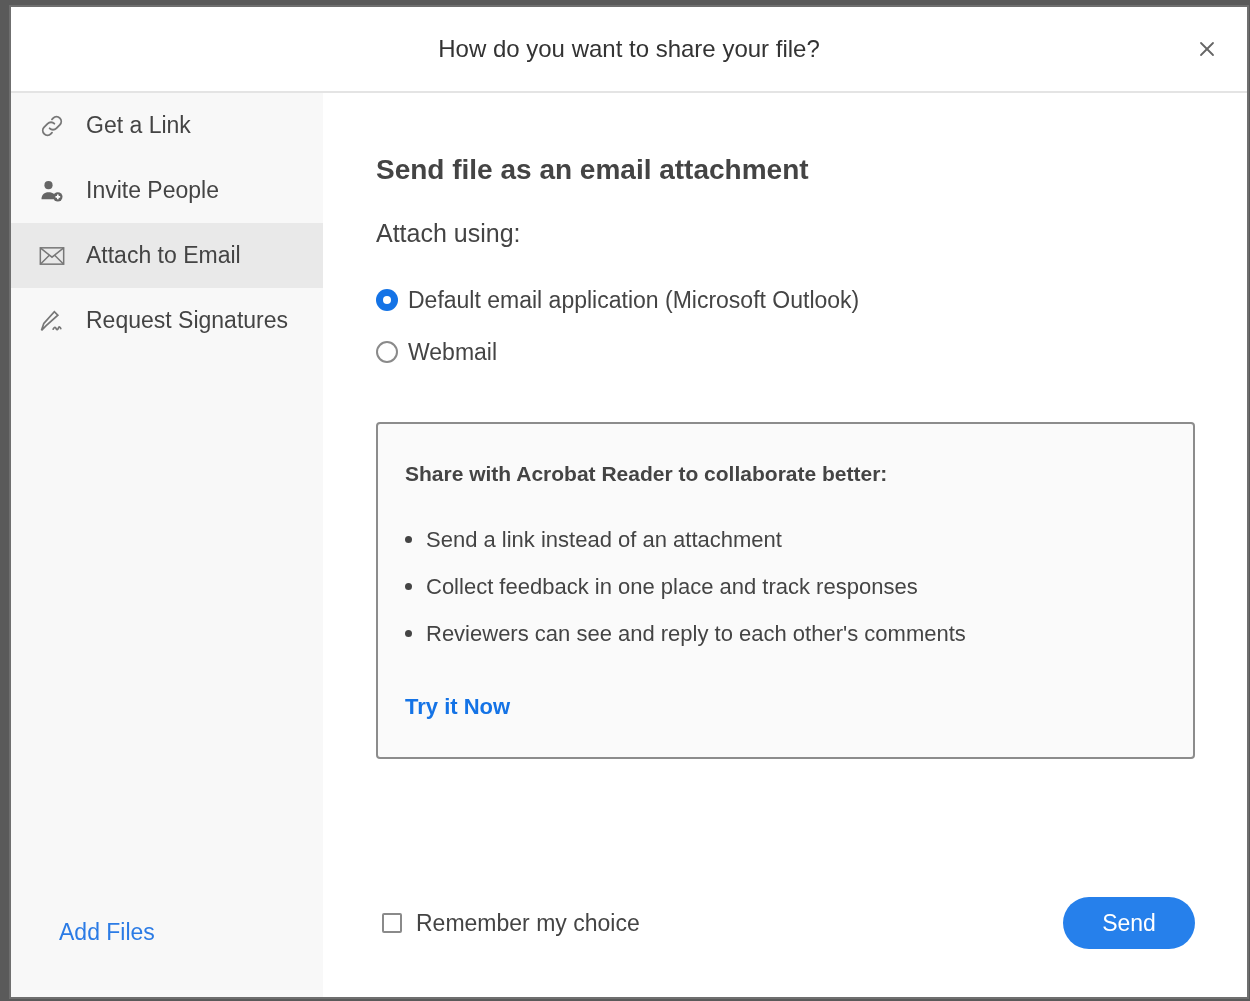 The height and width of the screenshot is (1001, 1250). Describe the element at coordinates (785, 299) in the screenshot. I see `radio-option: Default email application (Microsoft Outlook)` at that location.